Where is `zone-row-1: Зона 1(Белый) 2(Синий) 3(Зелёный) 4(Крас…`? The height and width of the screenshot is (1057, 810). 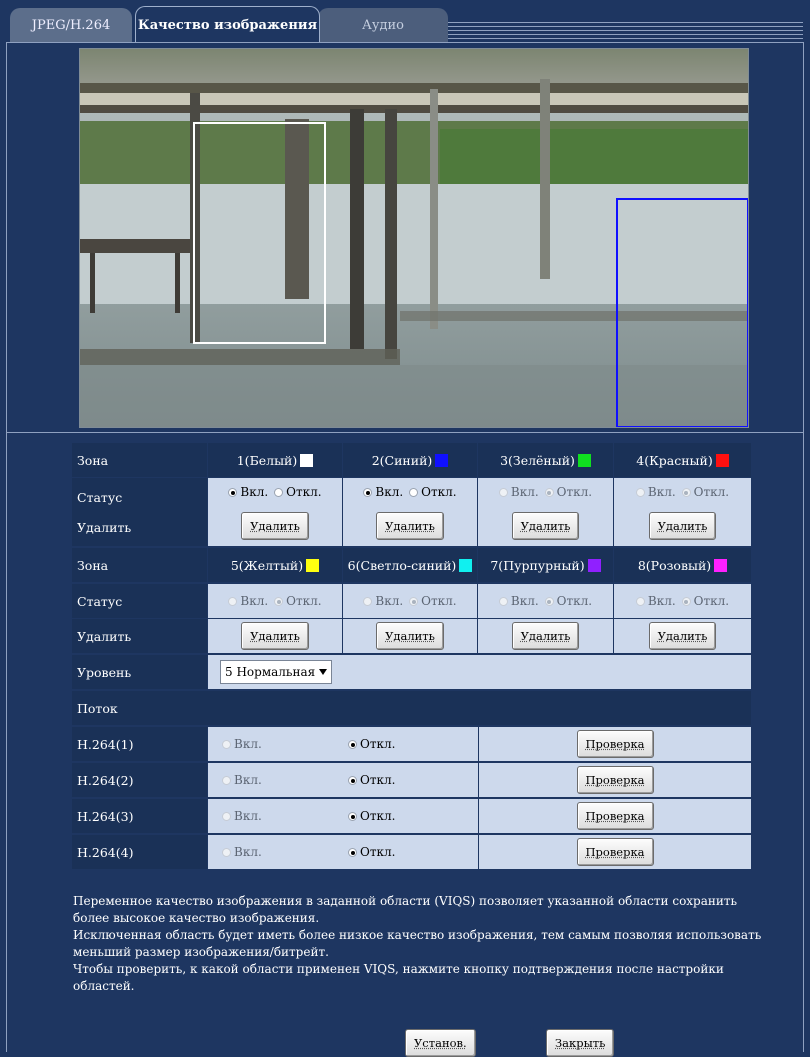
zone-row-1: Зона 1(Белый) 2(Синий) 3(Зелёный) 4(Крас… is located at coordinates (411, 460).